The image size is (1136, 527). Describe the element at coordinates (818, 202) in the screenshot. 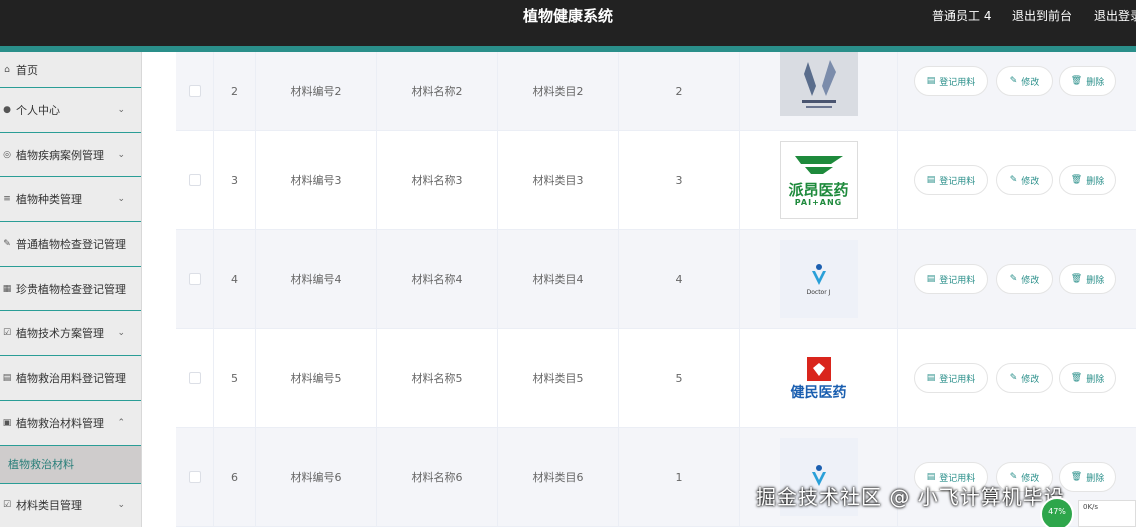

I see `logo-subtext: PAI+ANG` at that location.